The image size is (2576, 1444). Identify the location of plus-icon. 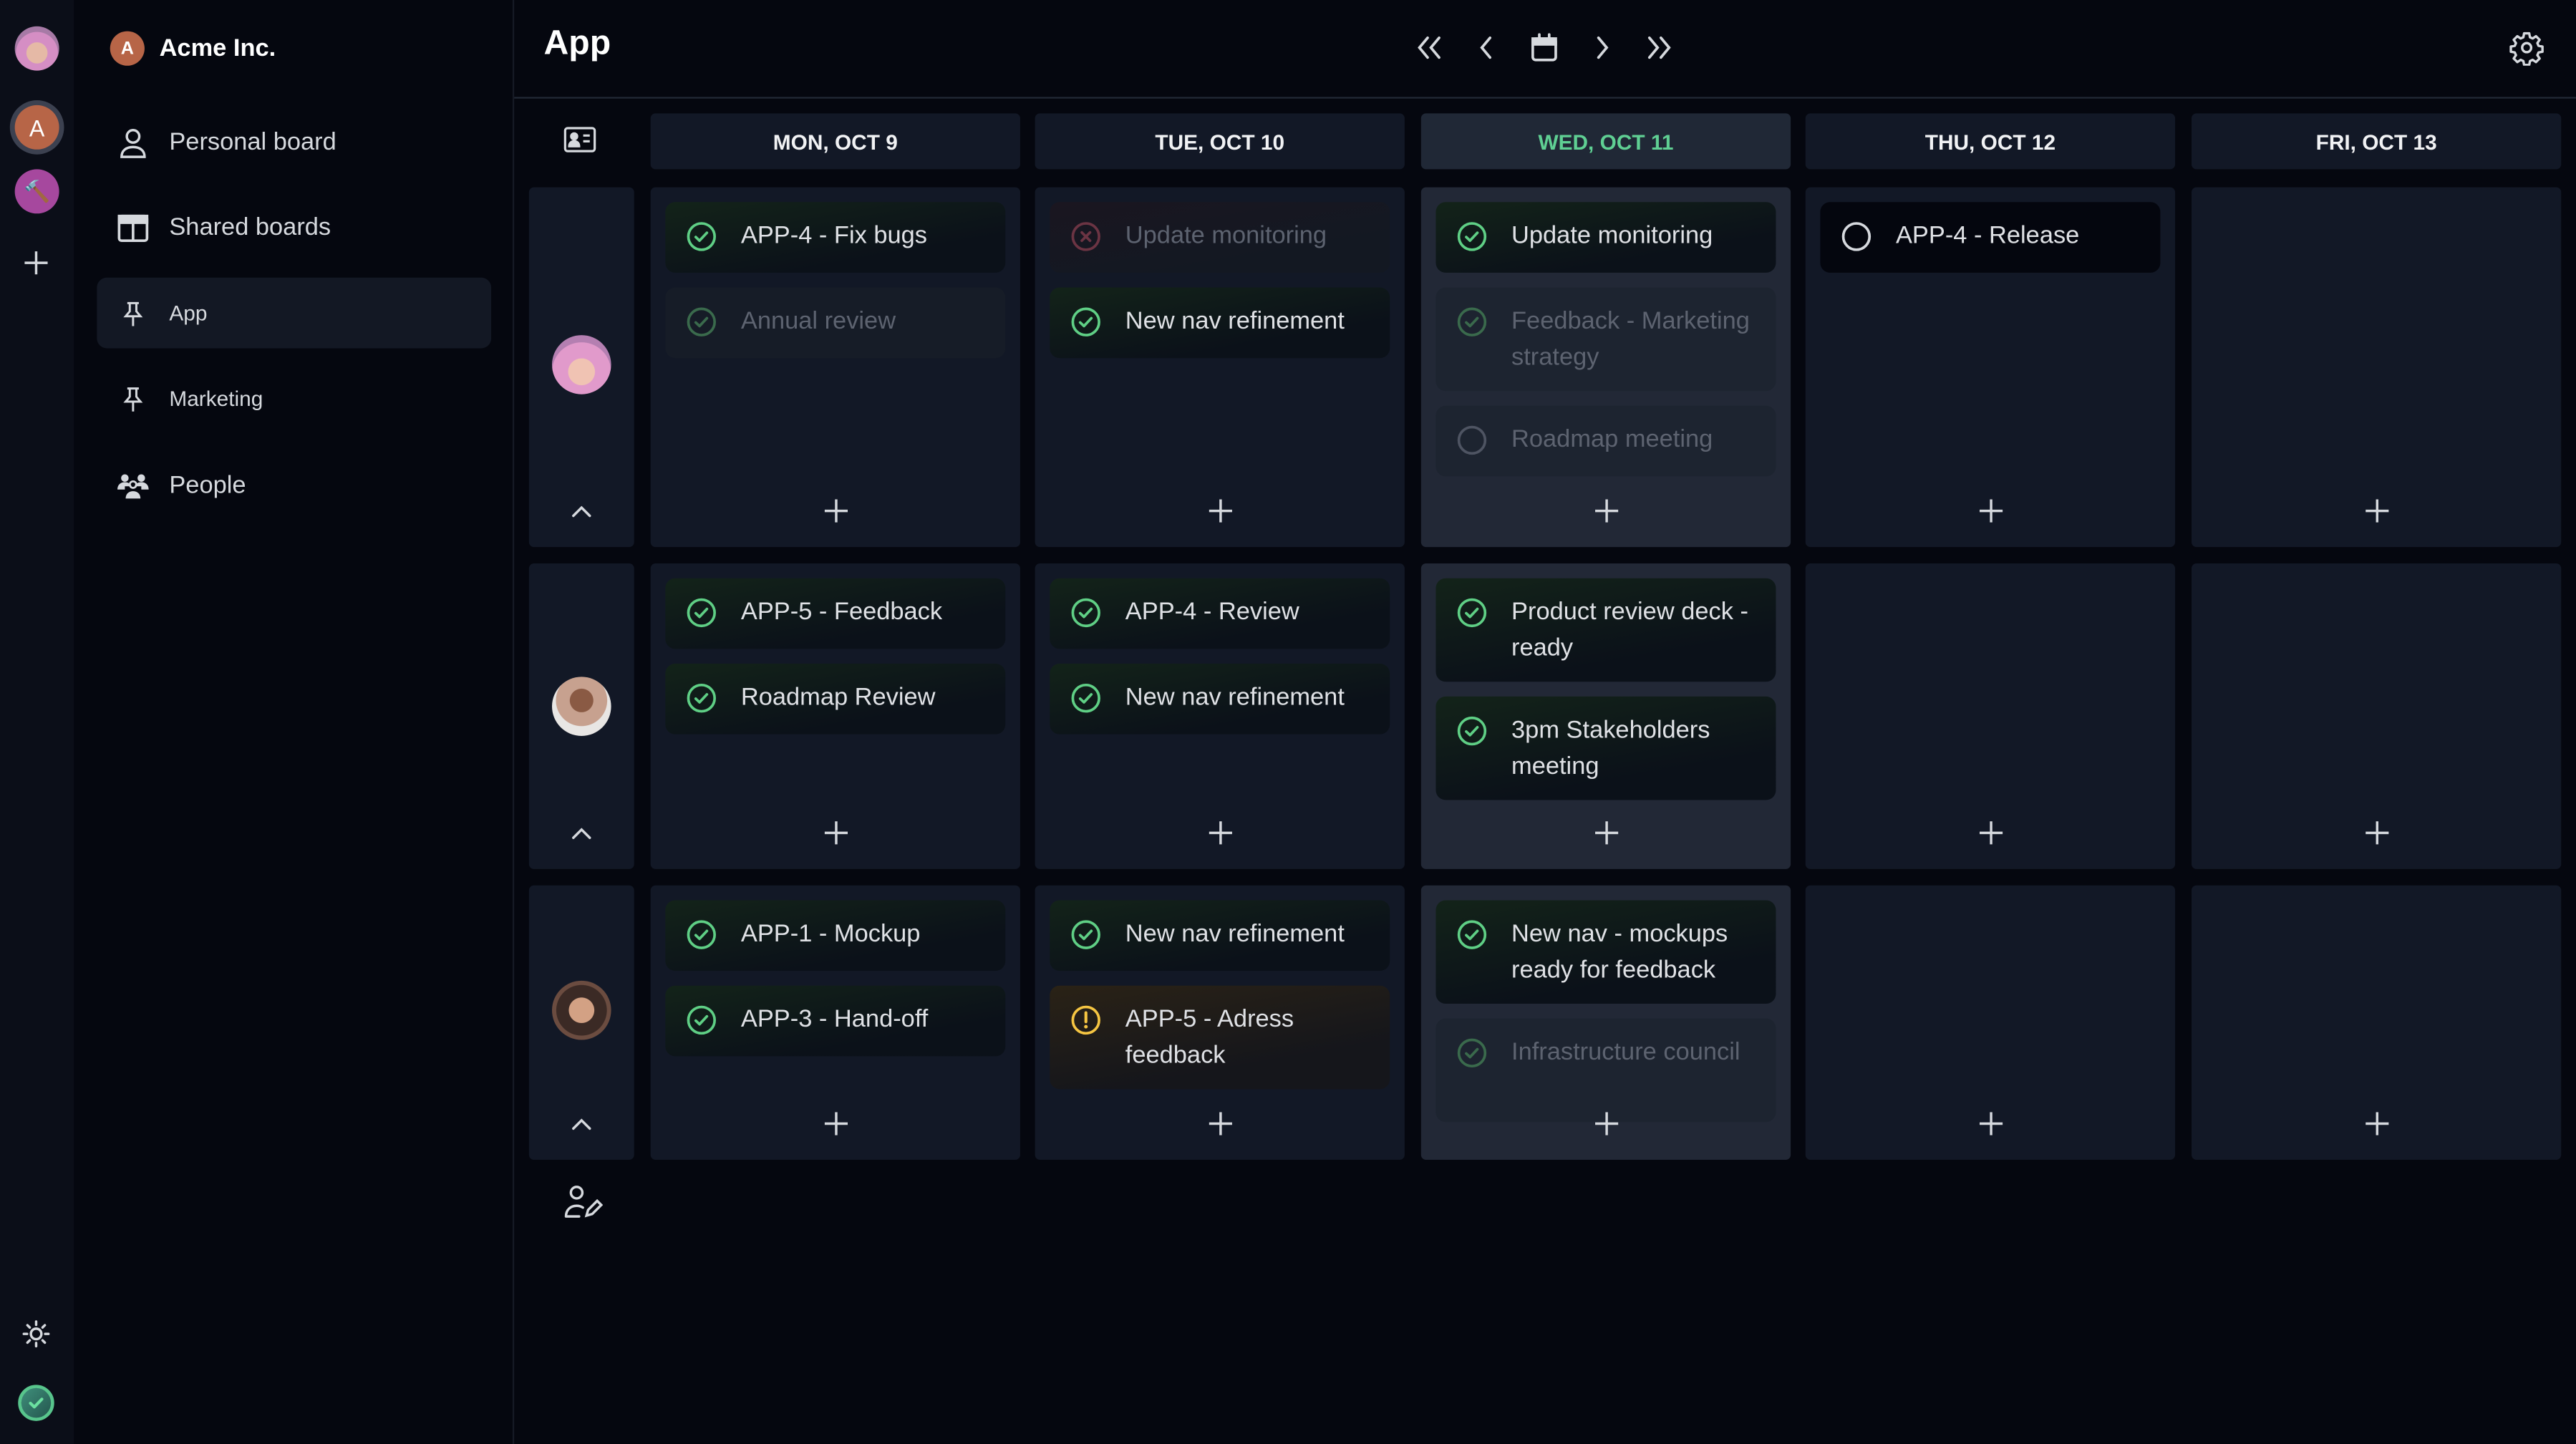
(1606, 511).